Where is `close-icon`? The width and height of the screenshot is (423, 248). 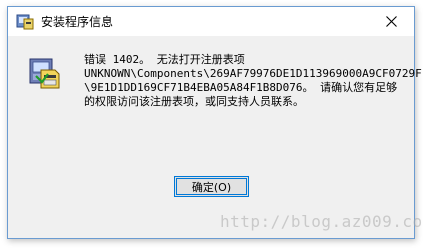 close-icon is located at coordinates (391, 21).